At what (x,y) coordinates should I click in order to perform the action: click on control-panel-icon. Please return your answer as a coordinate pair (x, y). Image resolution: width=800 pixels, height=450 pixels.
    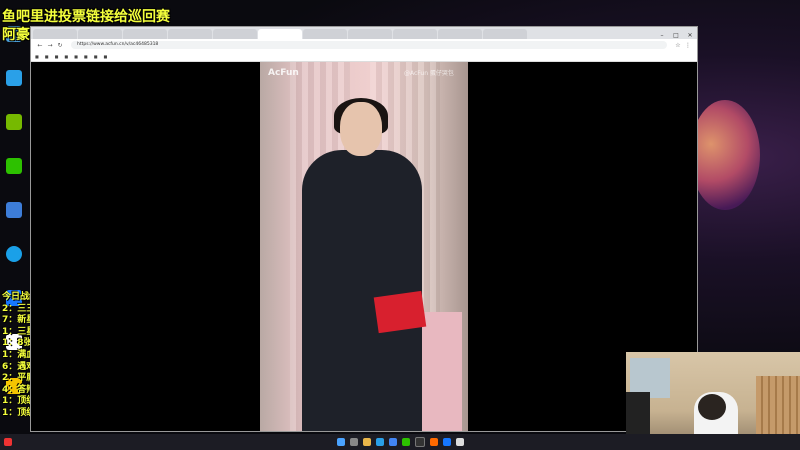
    Looking at the image, I should click on (14, 210).